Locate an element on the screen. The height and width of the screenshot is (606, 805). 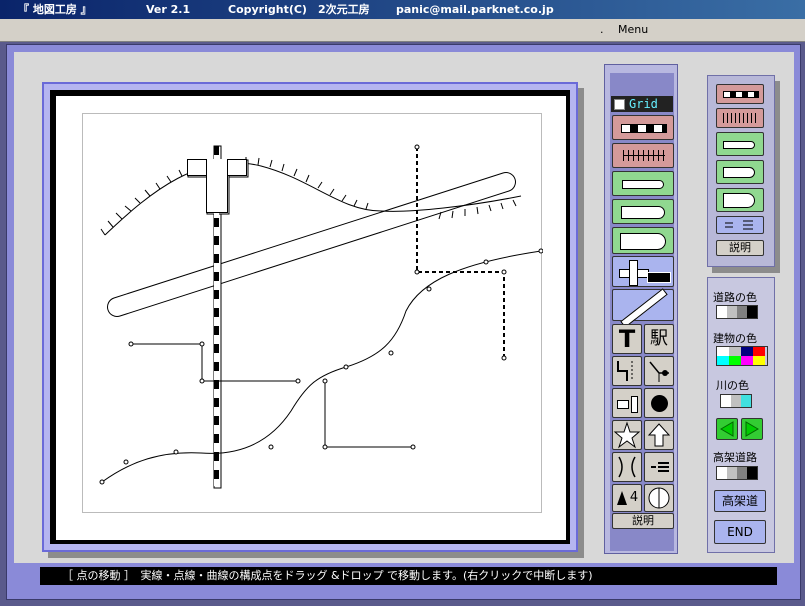
road-color-label: 道路の色 is located at coordinates (735, 297).